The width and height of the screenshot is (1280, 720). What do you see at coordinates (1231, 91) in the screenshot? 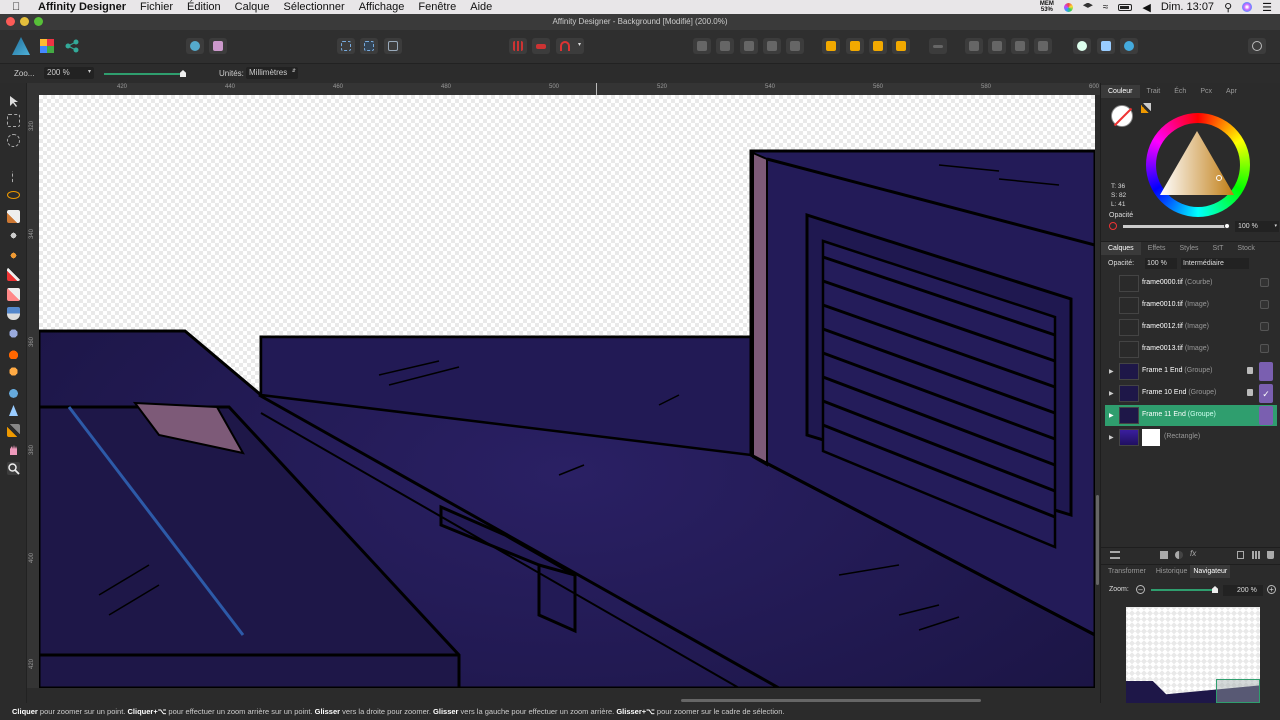
I see `tab-apr: Apr` at bounding box center [1231, 91].